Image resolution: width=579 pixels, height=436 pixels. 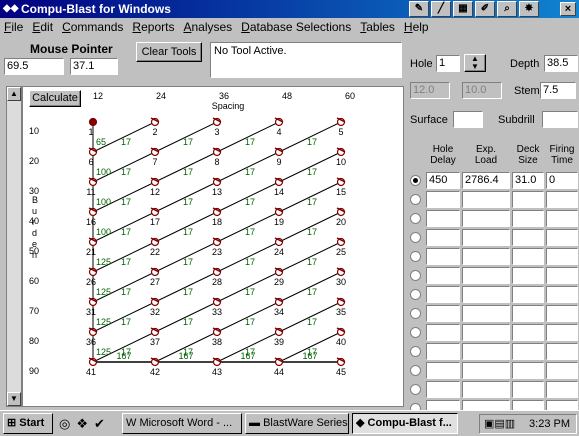 I want to click on menu-database-selections: Database Selections, so click(x=296, y=27).